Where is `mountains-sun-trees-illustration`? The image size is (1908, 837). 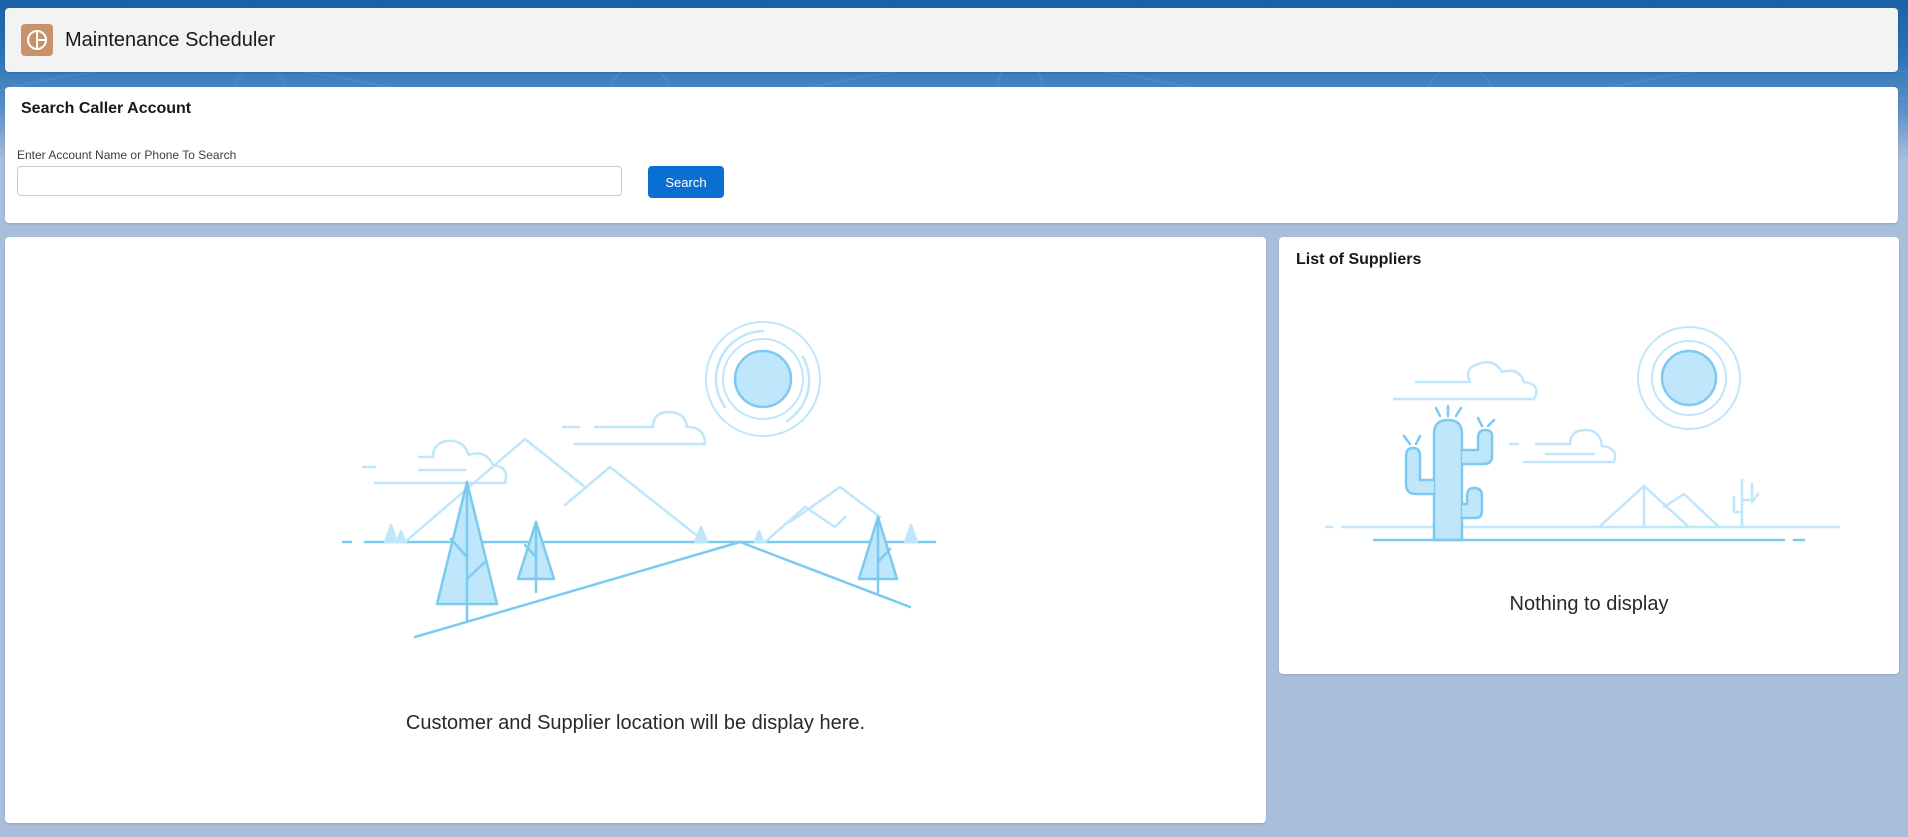
mountains-sun-trees-illustration is located at coordinates (639, 480).